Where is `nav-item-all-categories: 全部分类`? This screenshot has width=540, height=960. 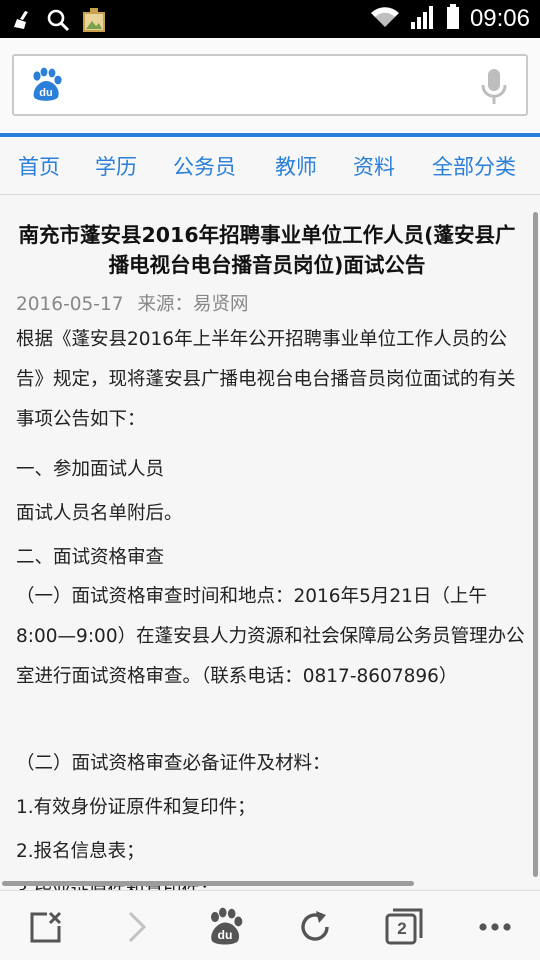 nav-item-all-categories: 全部分类 is located at coordinates (474, 166).